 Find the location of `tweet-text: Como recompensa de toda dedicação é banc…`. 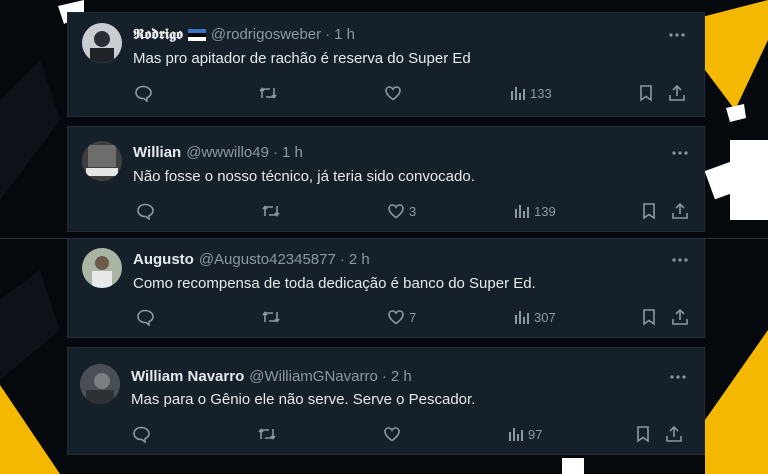

tweet-text: Como recompensa de toda dedicação é banc… is located at coordinates (334, 283).